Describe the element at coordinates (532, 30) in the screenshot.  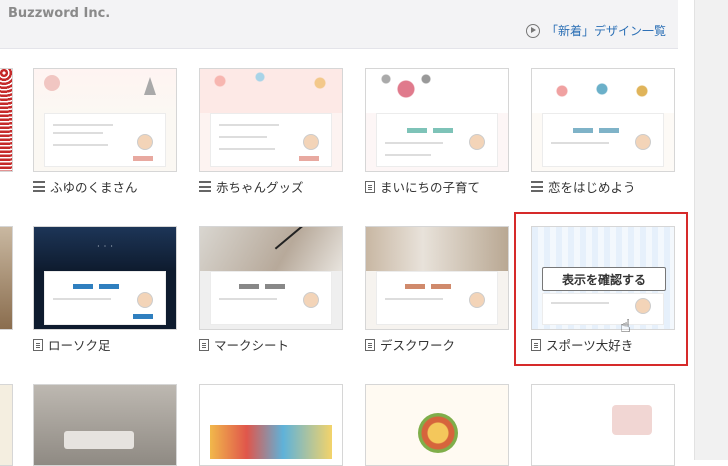
I see `play-circle-icon` at that location.